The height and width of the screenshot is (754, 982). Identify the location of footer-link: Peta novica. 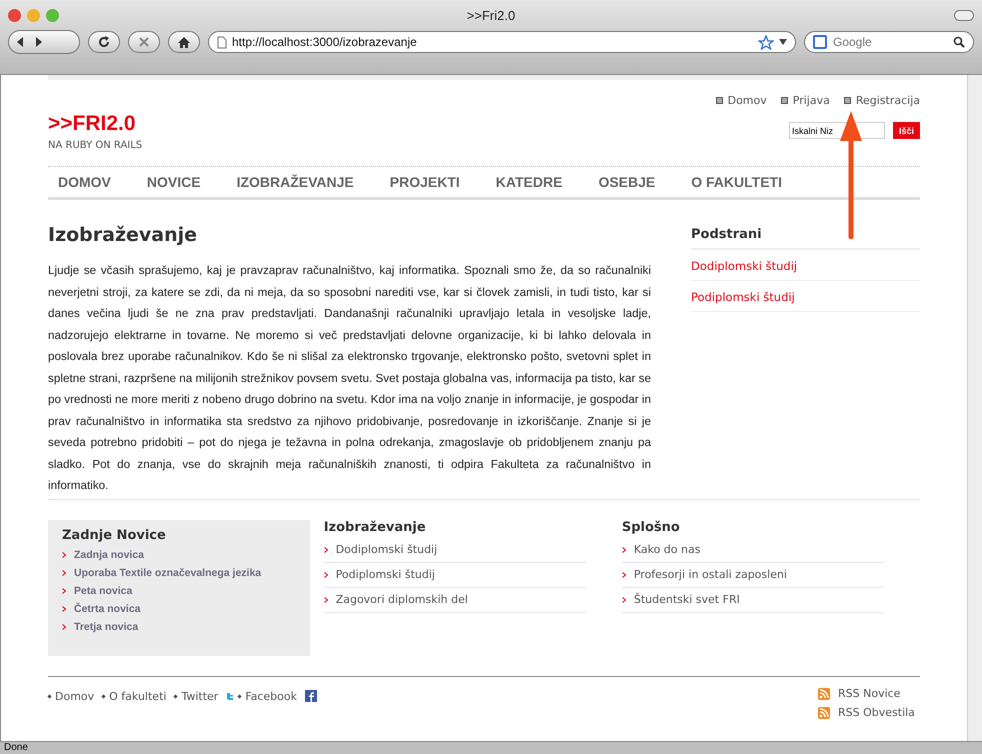
(179, 591).